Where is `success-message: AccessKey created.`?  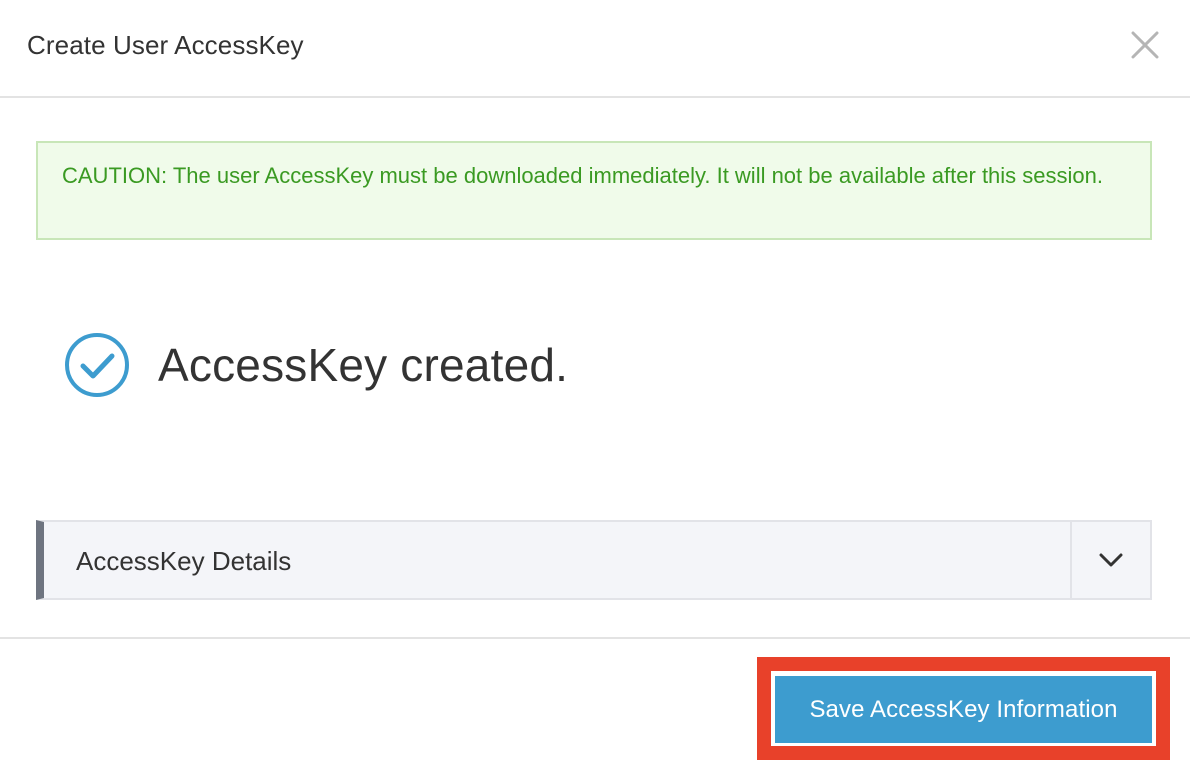 success-message: AccessKey created. is located at coordinates (316, 365).